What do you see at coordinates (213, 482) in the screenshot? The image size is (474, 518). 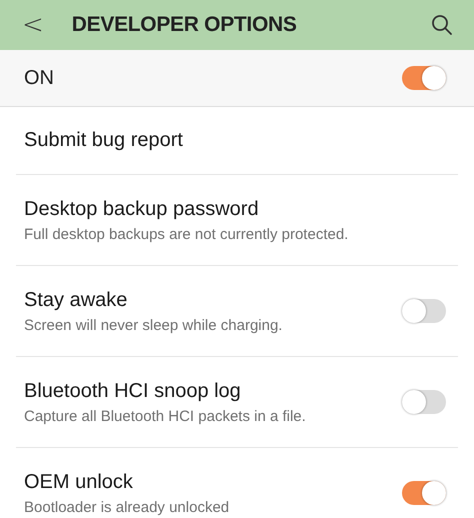 I see `setting-title: OEM unlock` at bounding box center [213, 482].